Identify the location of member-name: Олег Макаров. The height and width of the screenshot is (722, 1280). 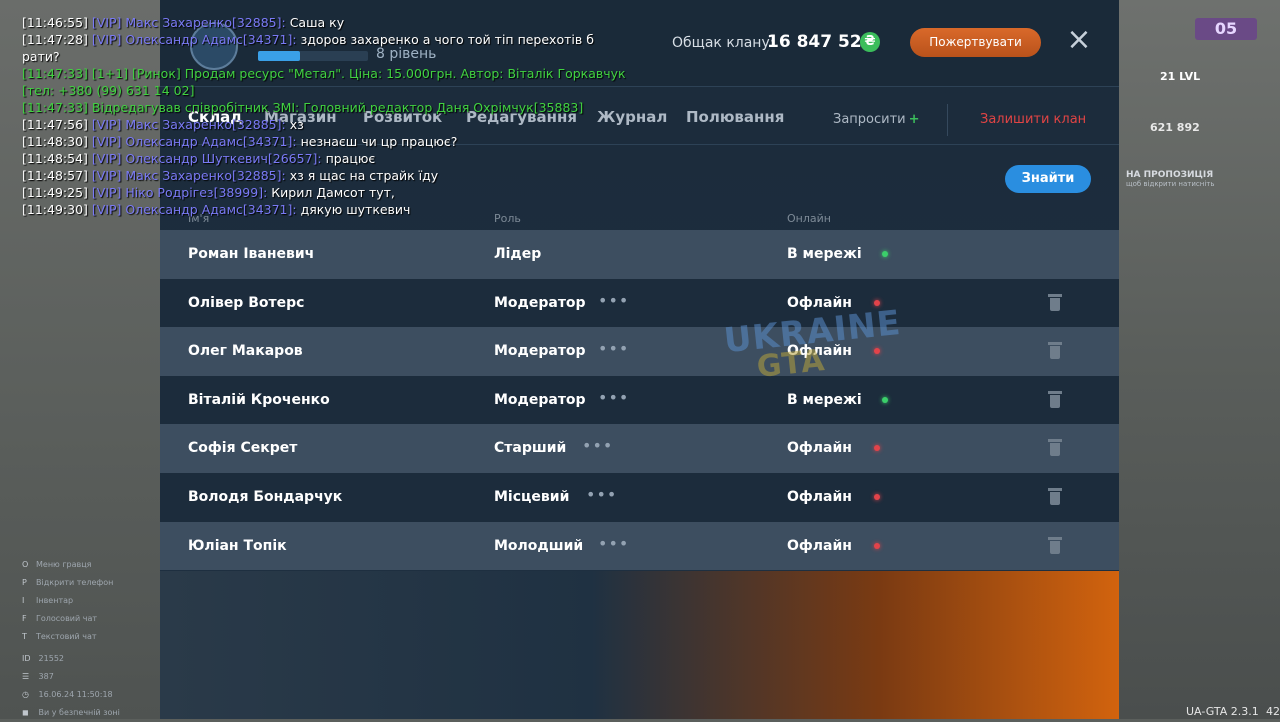
(245, 351).